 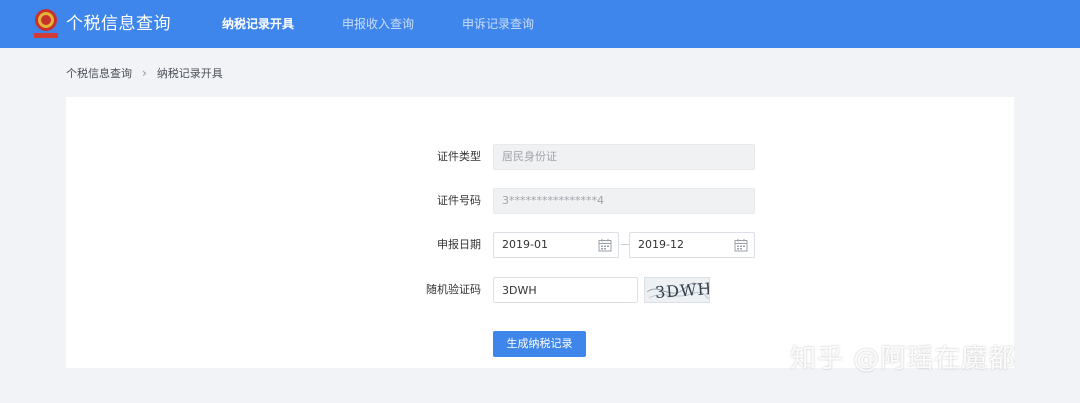 I want to click on captcha-image: 3DWH, so click(x=677, y=290).